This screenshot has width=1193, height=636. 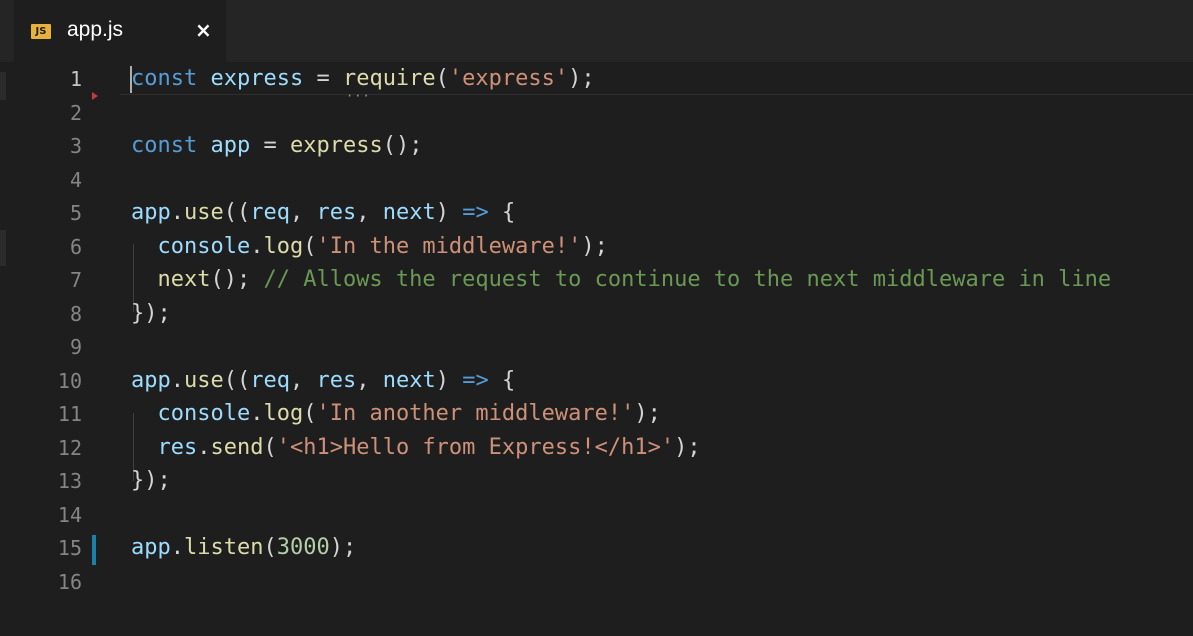 I want to click on code-text: console.log('In the middleware!');, so click(x=369, y=247).